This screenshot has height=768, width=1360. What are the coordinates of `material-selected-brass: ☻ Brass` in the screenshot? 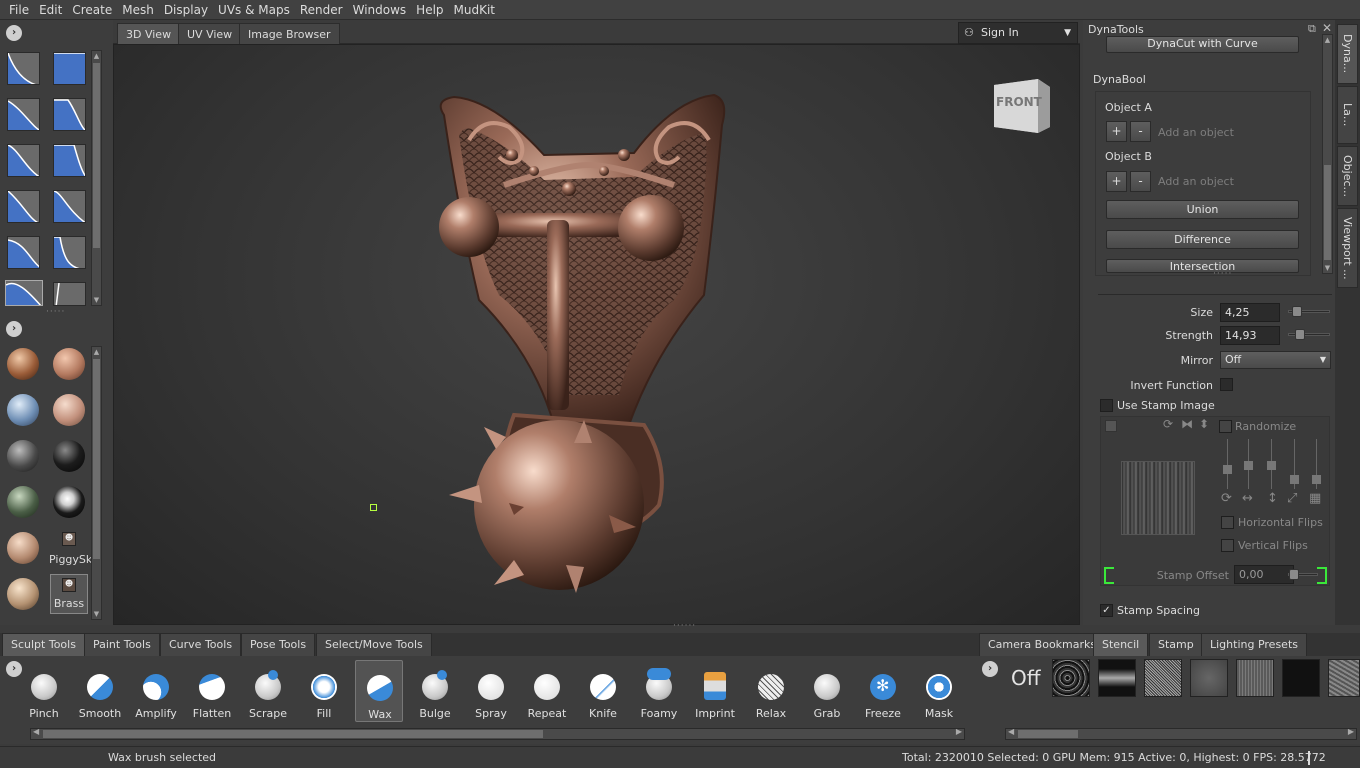 It's located at (69, 594).